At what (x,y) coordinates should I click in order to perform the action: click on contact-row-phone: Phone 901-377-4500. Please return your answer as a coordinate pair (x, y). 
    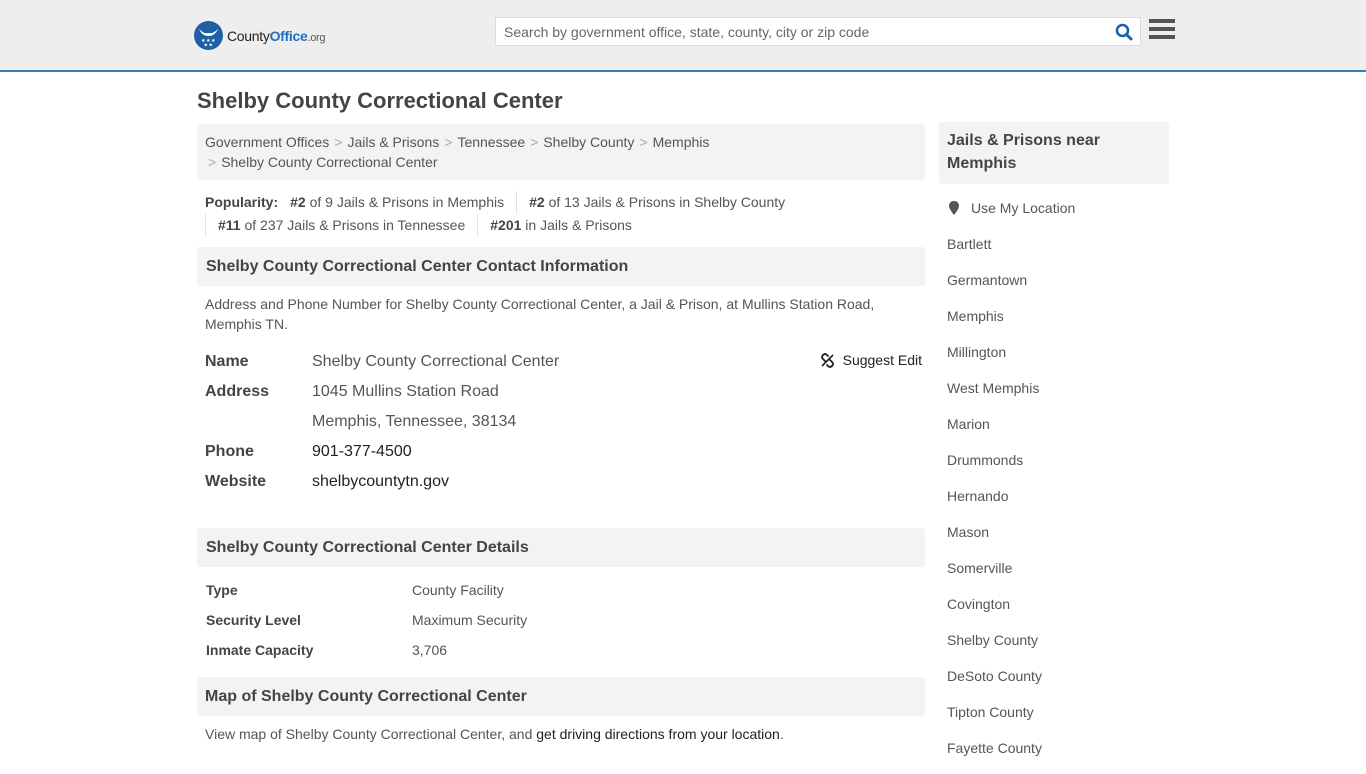
    Looking at the image, I should click on (565, 452).